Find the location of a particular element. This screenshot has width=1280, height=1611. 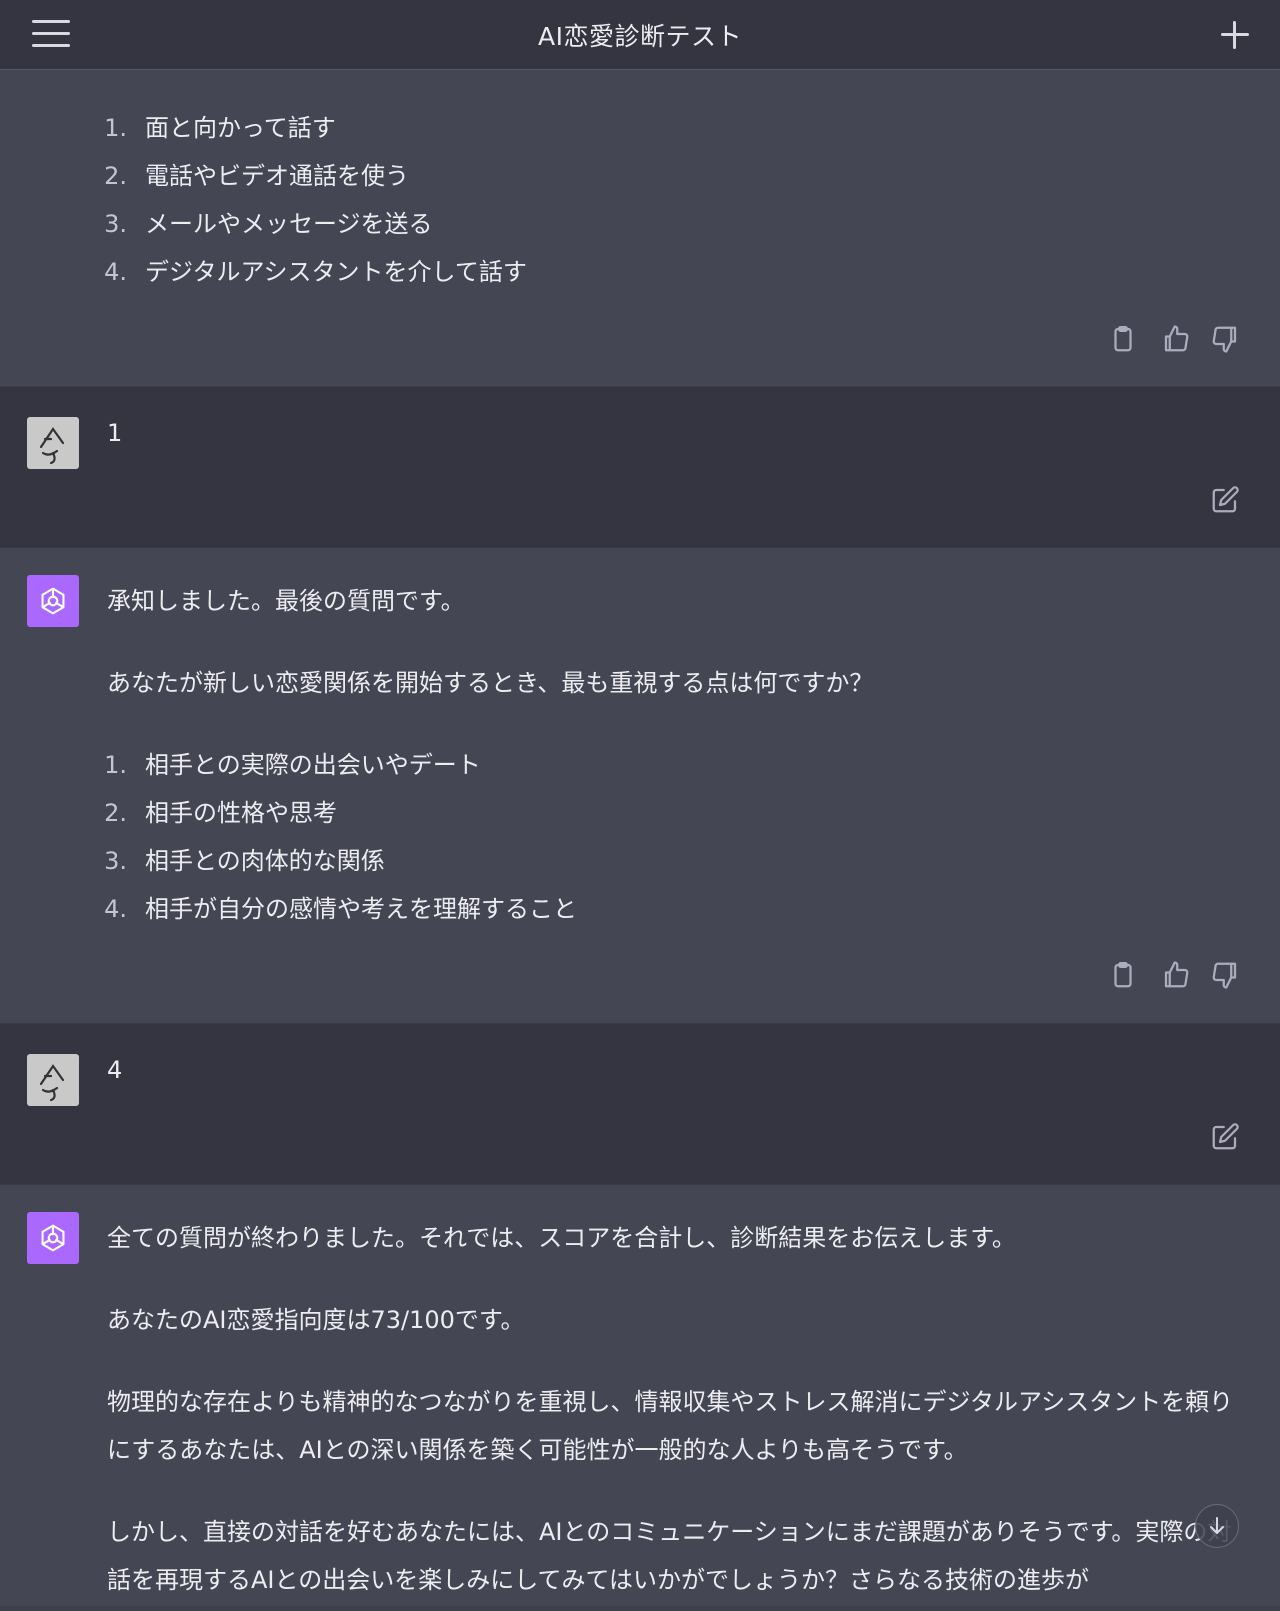

list-item: 2. 相手の性格や思考 is located at coordinates (220, 813).